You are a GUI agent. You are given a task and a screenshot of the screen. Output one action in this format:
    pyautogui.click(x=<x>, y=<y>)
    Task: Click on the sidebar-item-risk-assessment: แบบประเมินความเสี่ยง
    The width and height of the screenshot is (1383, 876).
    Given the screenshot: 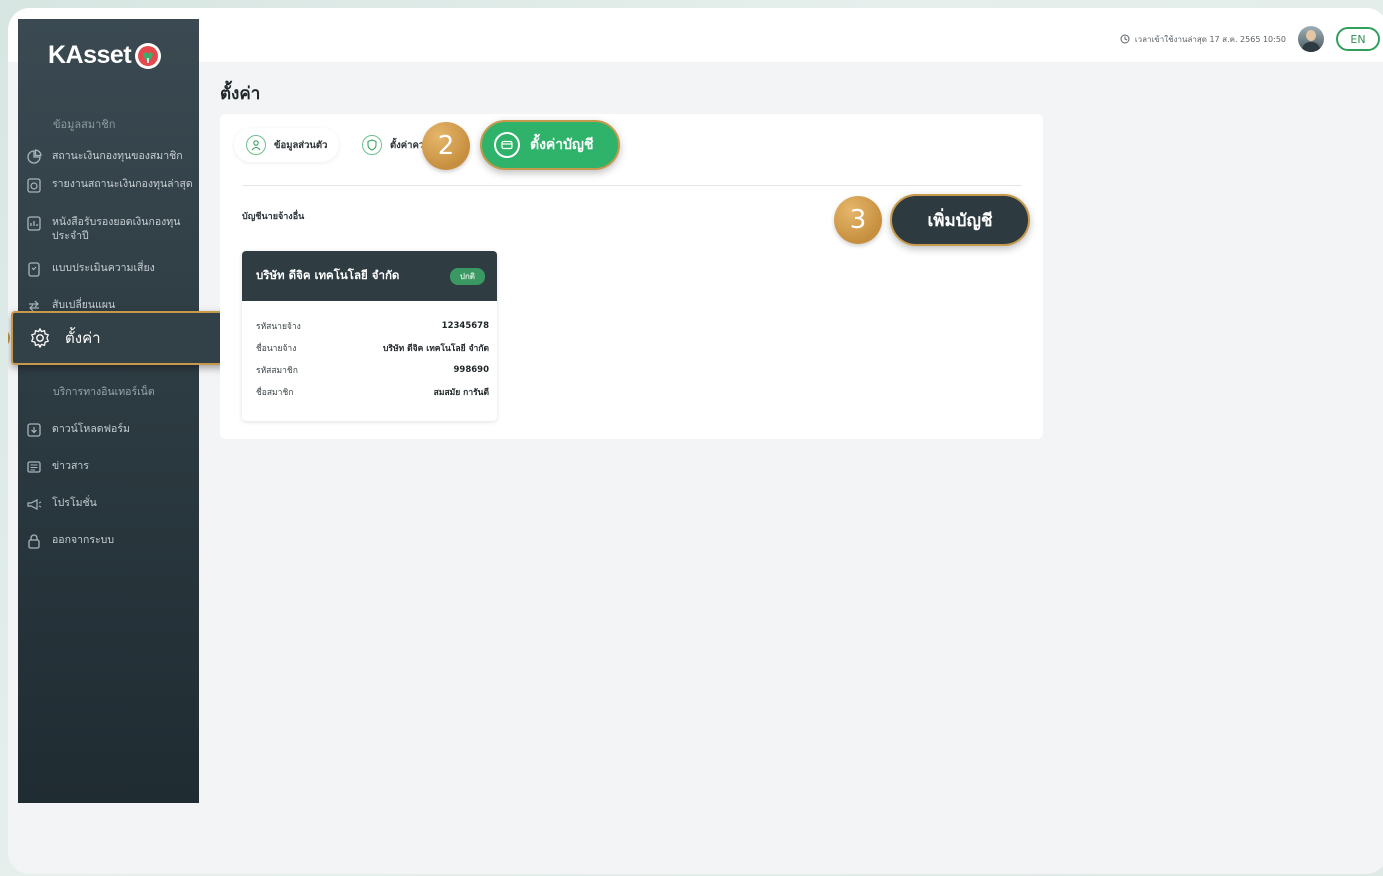 What is the action you would take?
    pyautogui.click(x=111, y=269)
    